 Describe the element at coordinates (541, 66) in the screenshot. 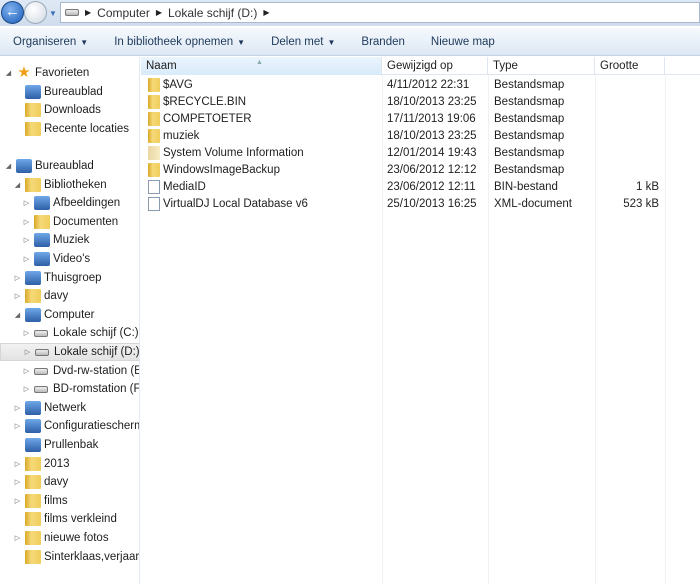

I see `column-header-type: Type` at that location.